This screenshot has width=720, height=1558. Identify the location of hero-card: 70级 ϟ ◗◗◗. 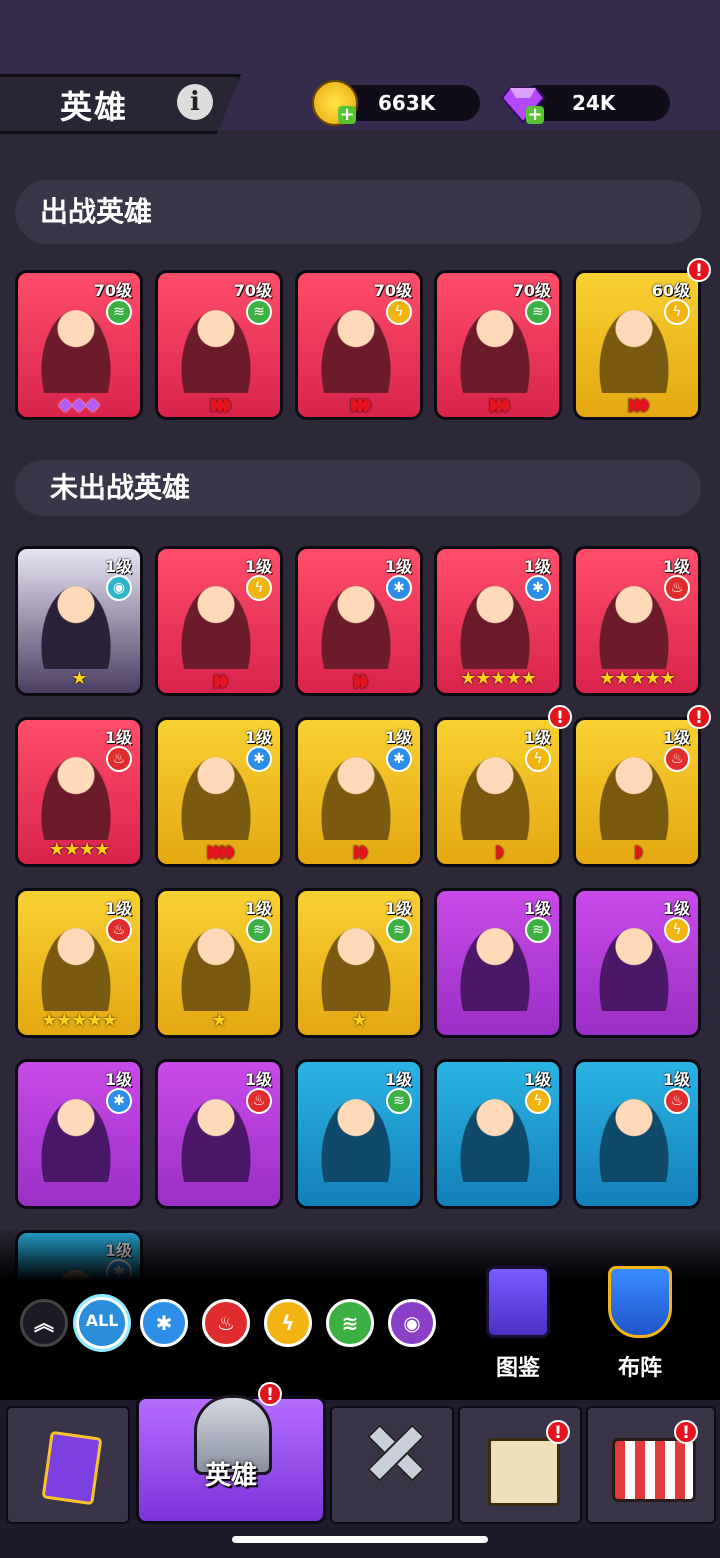
(359, 345).